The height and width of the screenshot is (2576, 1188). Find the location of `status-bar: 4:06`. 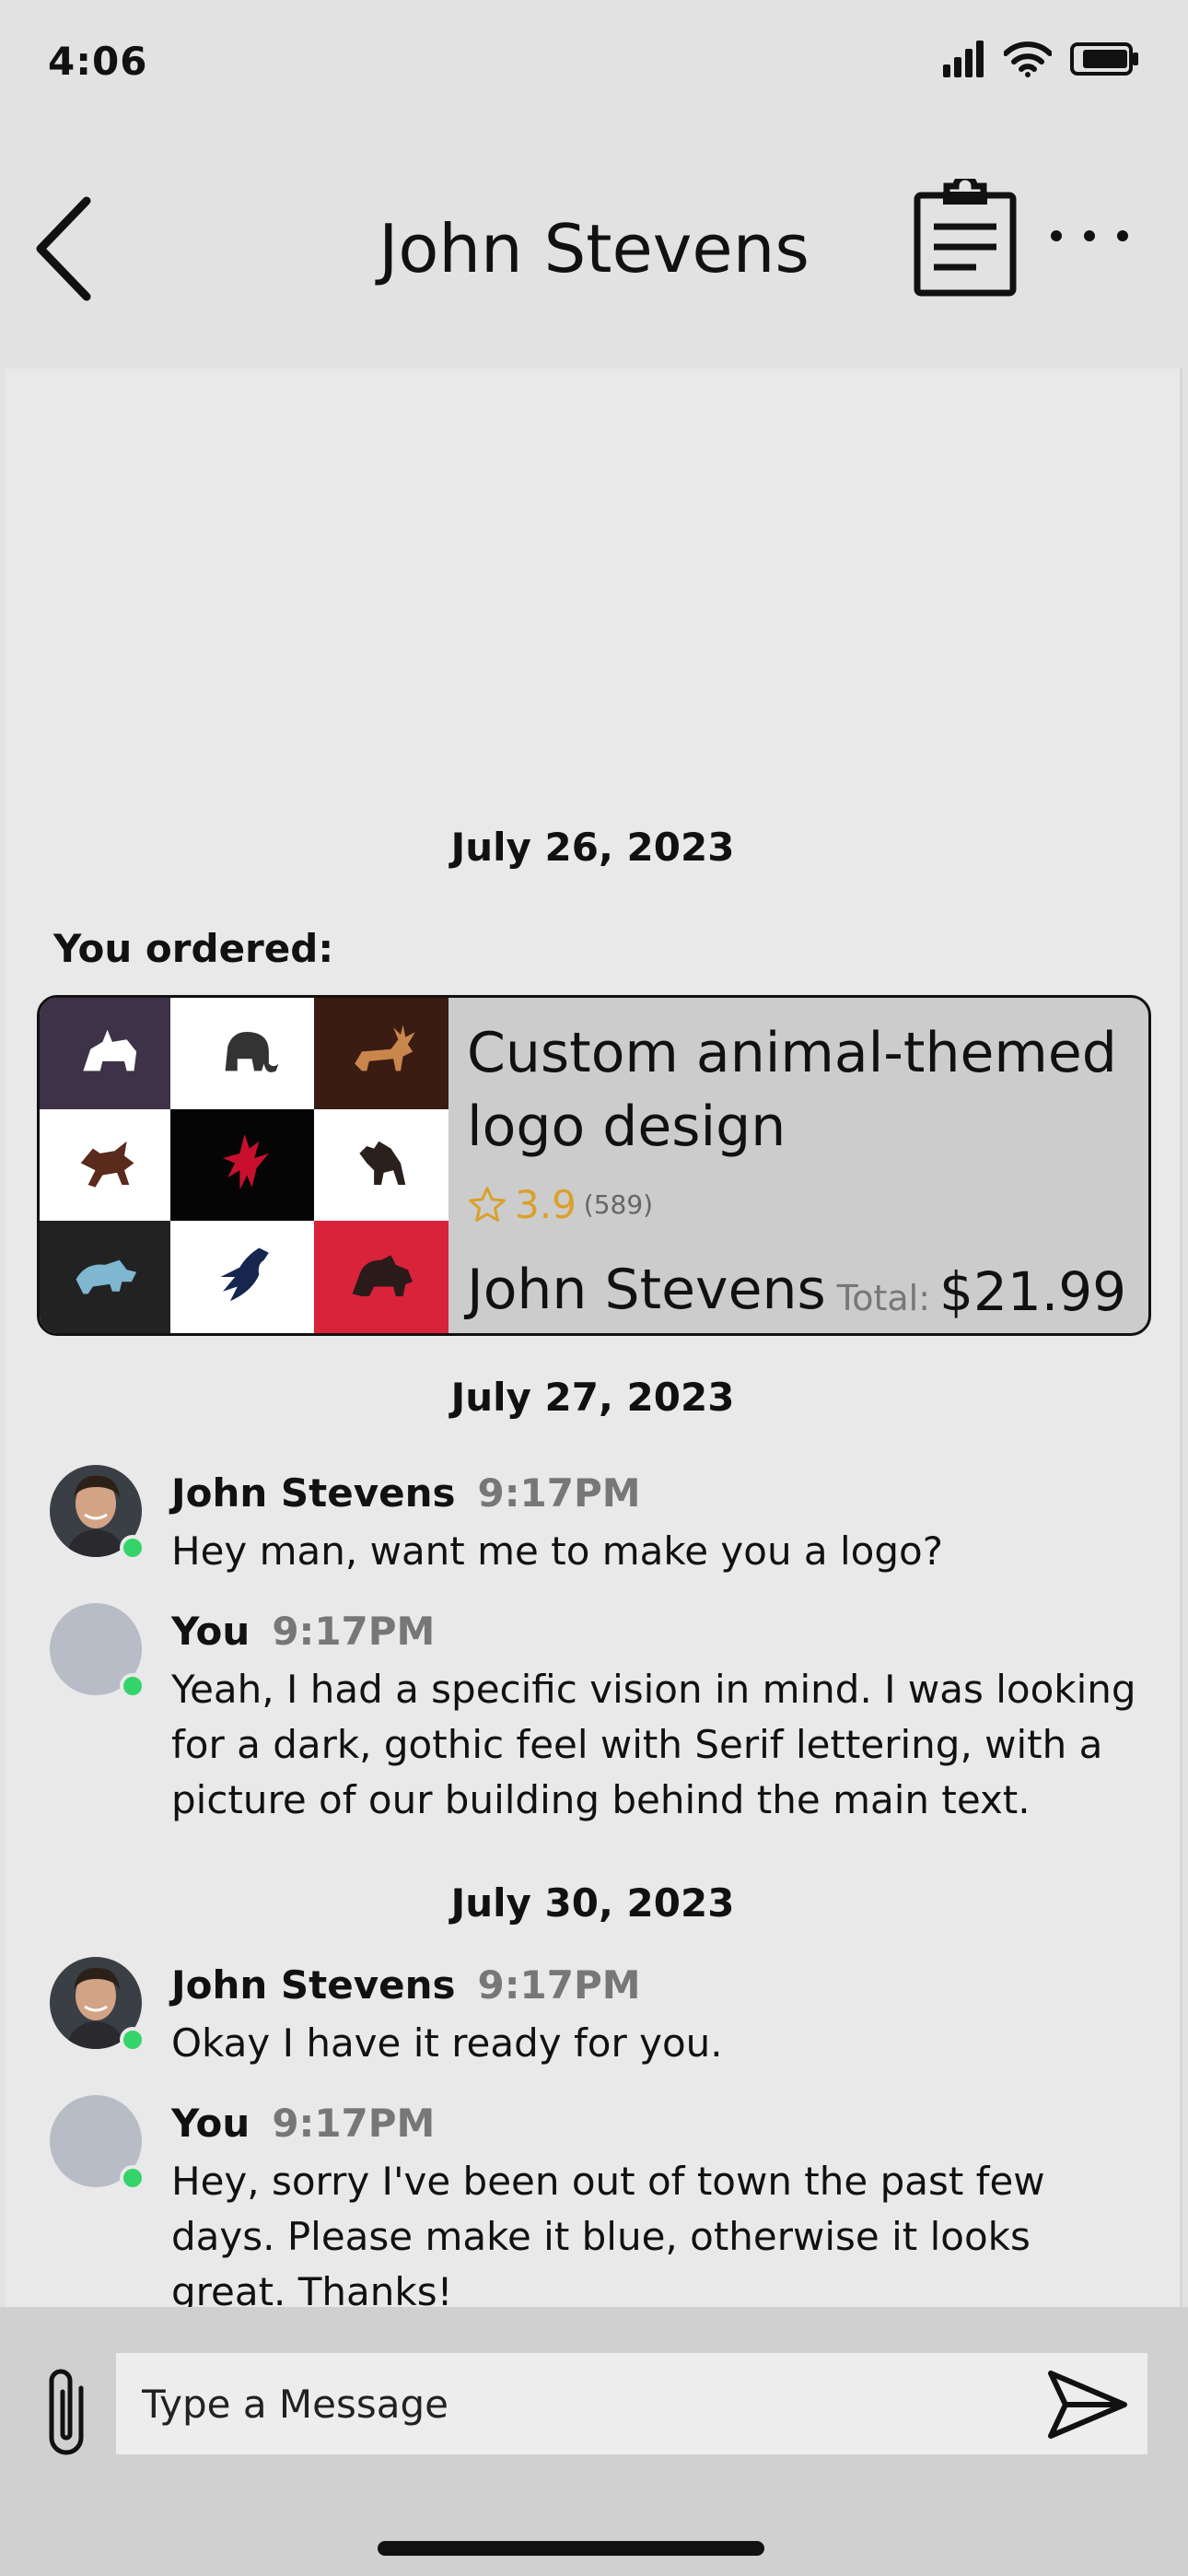

status-bar: 4:06 is located at coordinates (594, 64).